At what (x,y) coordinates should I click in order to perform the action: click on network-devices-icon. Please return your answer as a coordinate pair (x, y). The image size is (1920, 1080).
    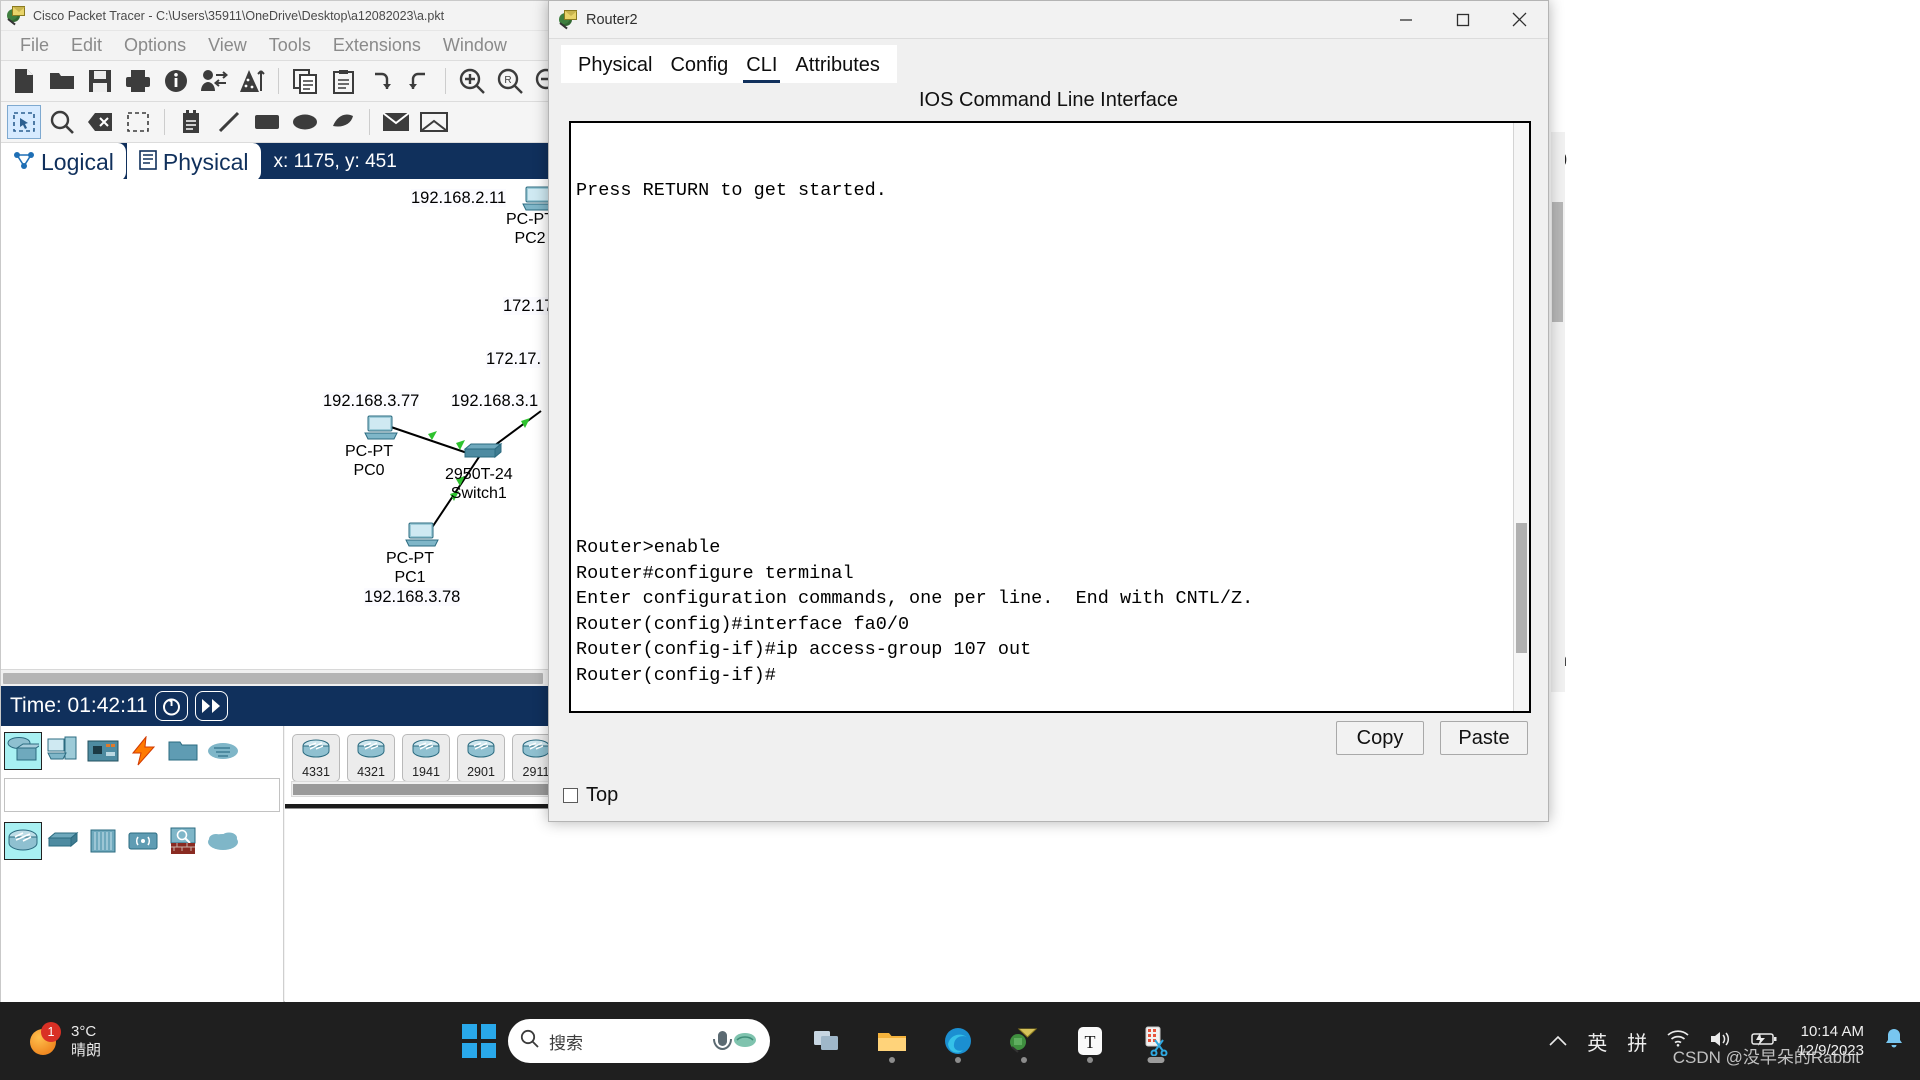
    Looking at the image, I should click on (23, 751).